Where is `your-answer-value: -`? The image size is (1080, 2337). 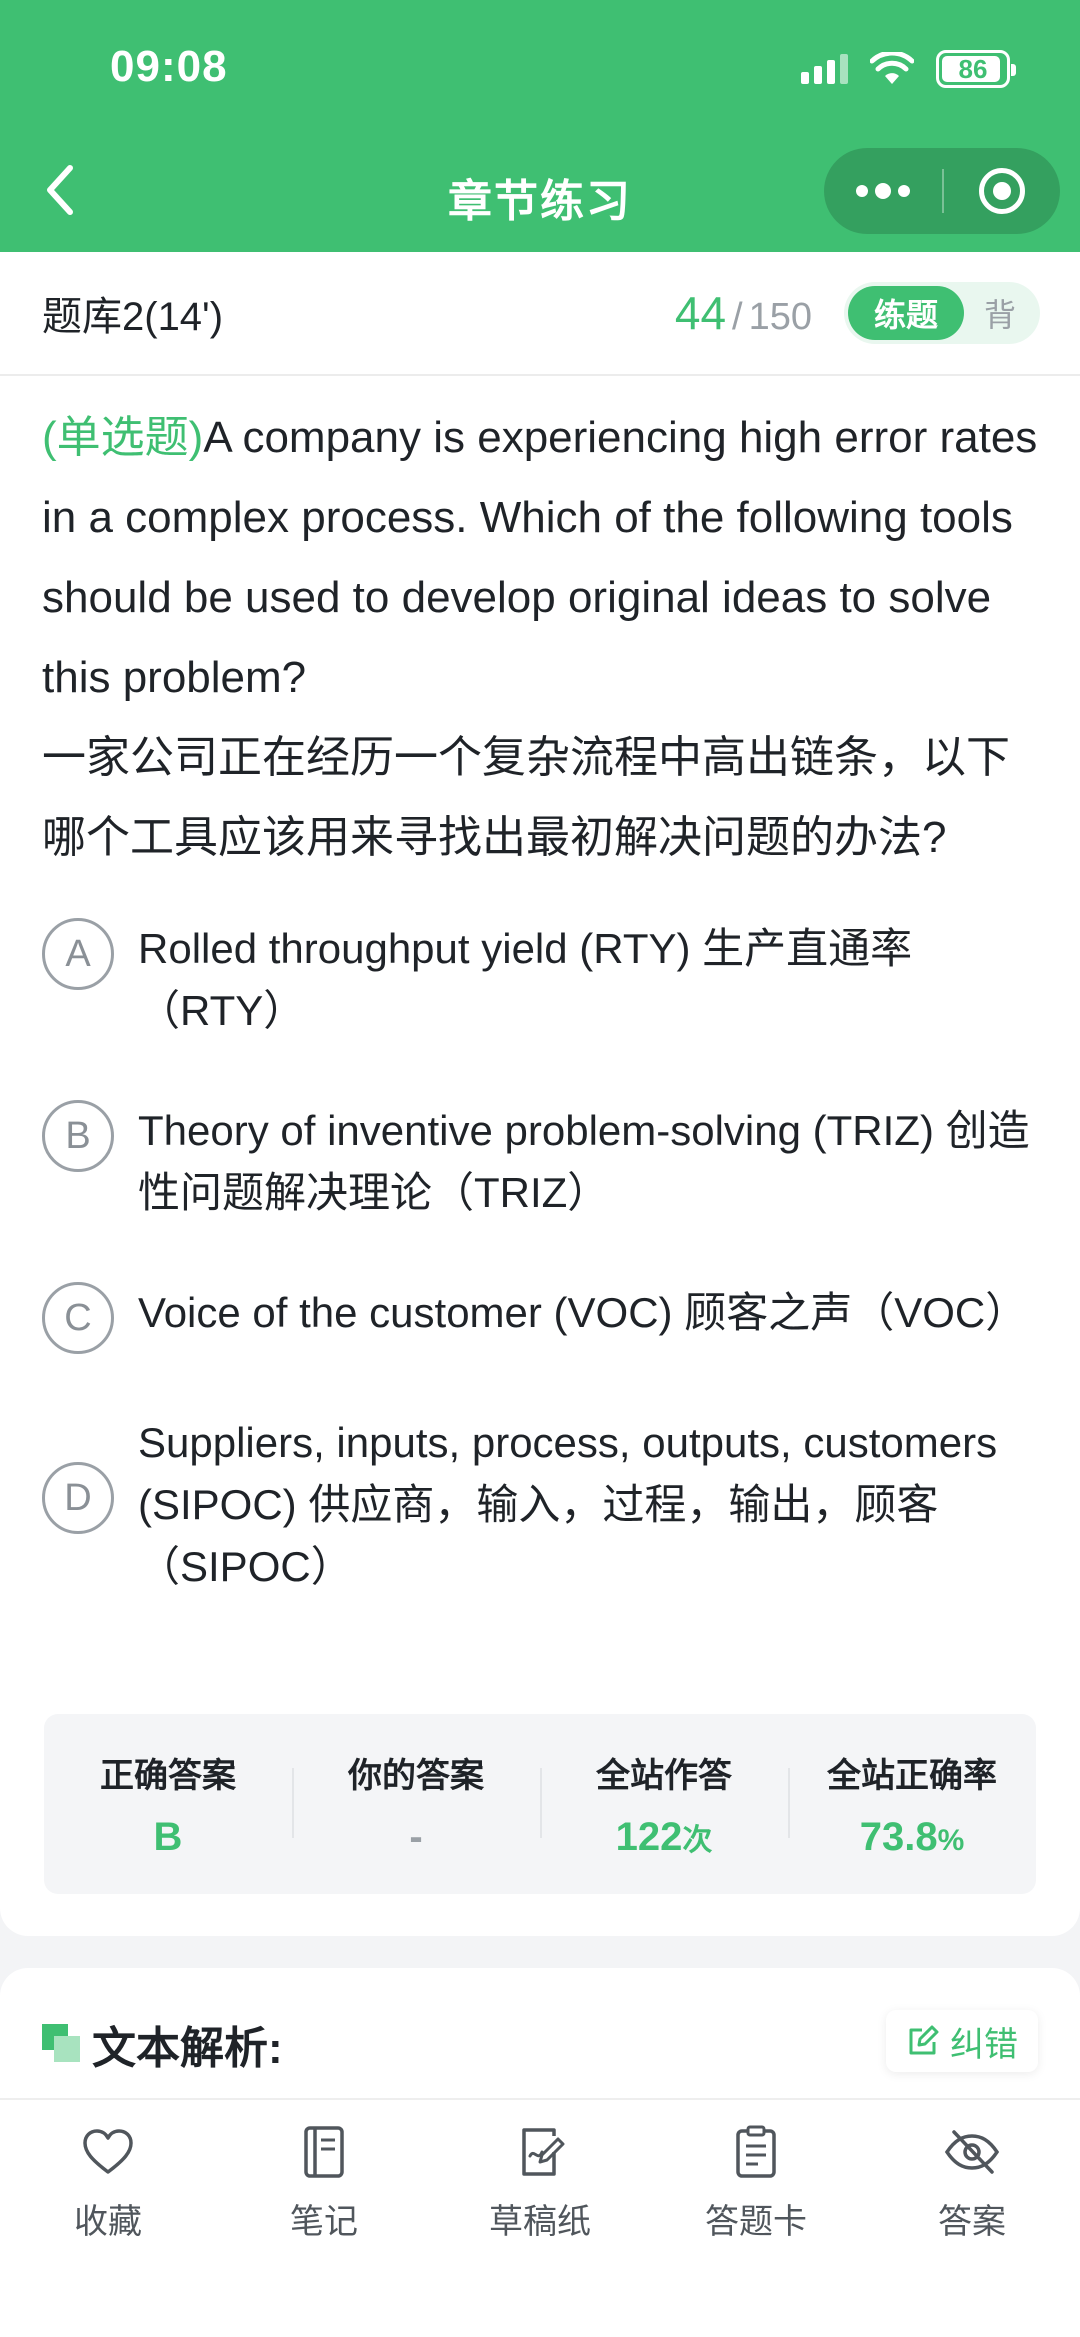
your-answer-value: - is located at coordinates (416, 1837).